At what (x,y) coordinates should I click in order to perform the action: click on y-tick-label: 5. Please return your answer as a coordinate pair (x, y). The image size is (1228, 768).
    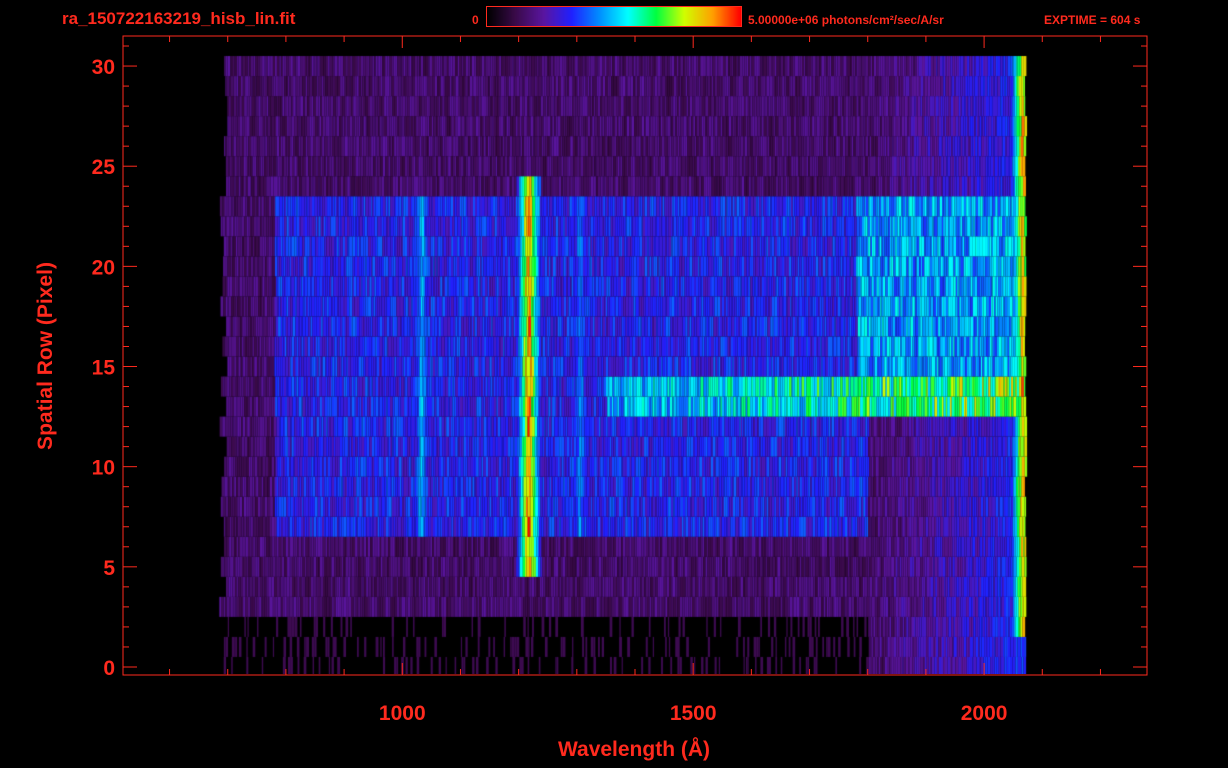
    Looking at the image, I should click on (109, 568).